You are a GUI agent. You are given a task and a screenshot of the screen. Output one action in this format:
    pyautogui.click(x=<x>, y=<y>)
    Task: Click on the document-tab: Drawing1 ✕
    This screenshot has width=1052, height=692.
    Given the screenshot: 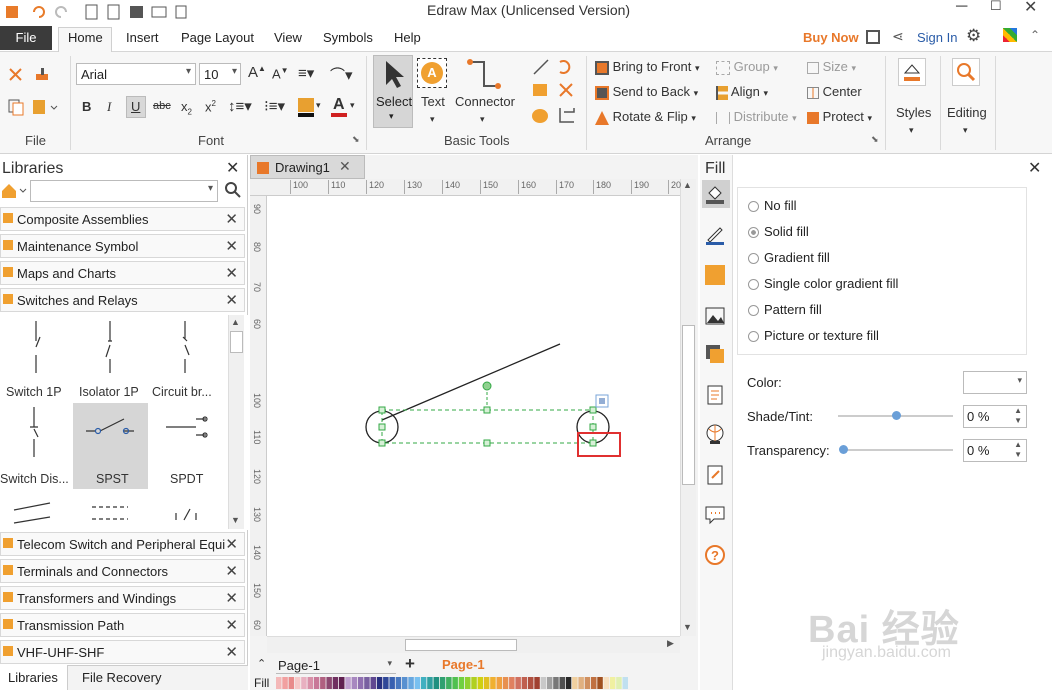 What is the action you would take?
    pyautogui.click(x=307, y=167)
    